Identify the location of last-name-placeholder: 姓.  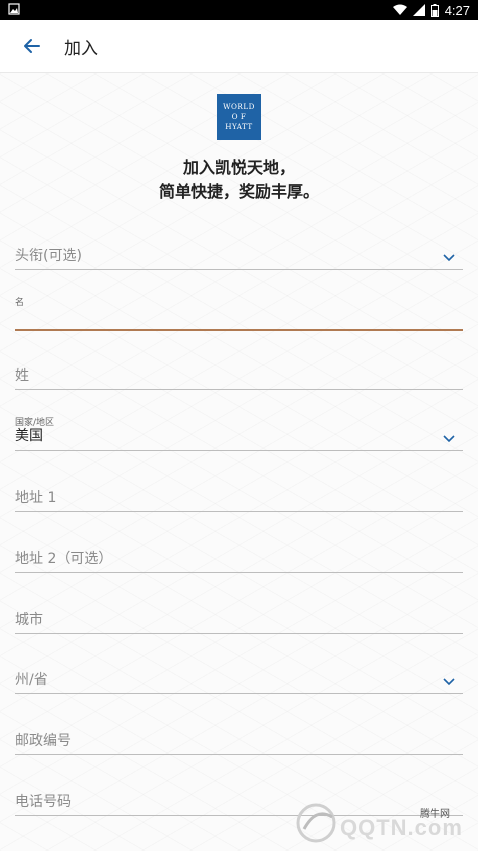
(22, 376).